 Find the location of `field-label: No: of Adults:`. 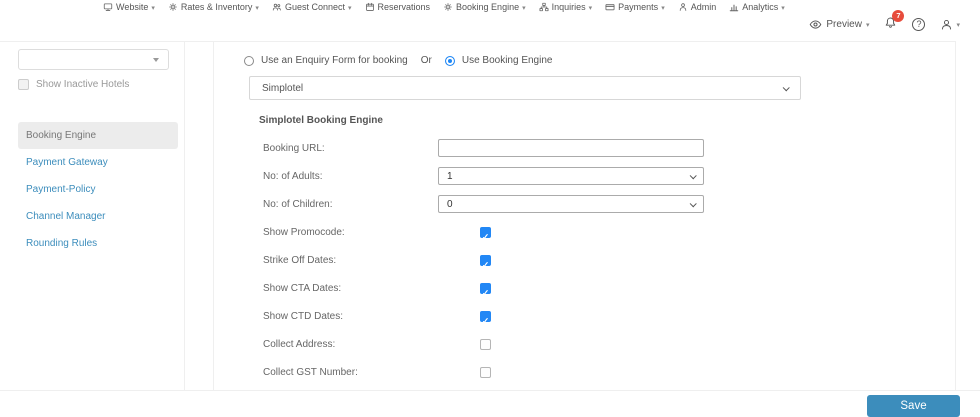

field-label: No: of Adults: is located at coordinates (293, 176).